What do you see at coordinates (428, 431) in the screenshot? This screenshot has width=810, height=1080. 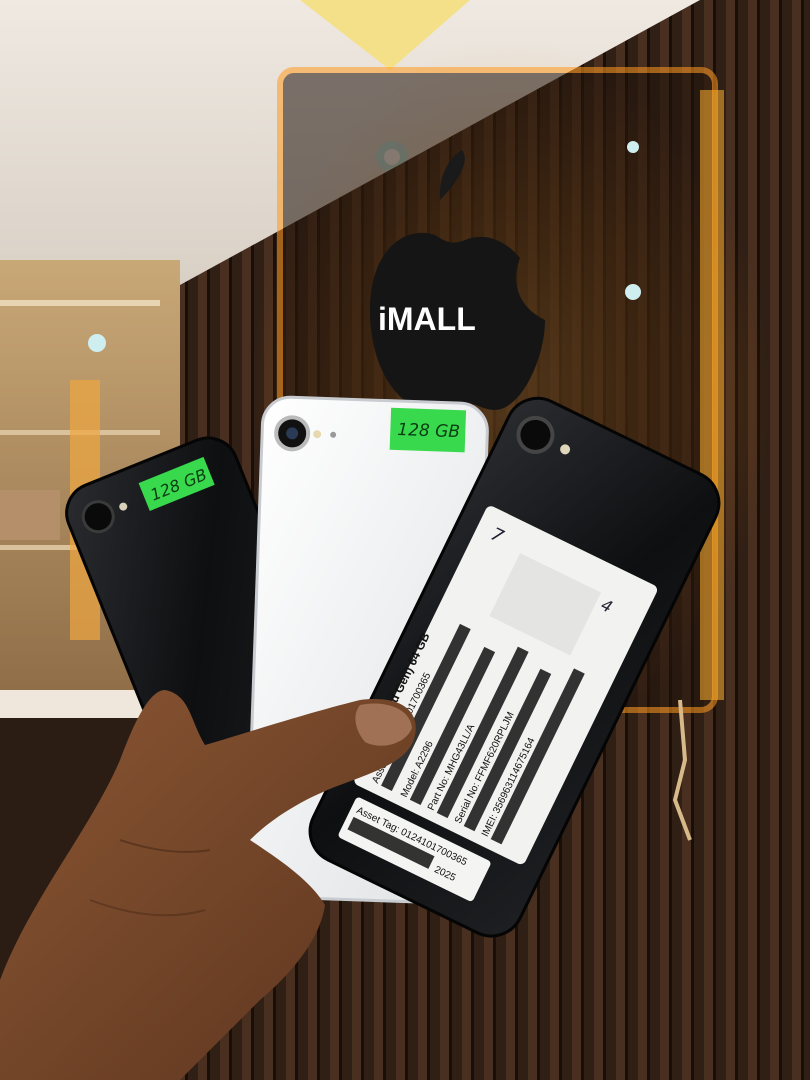 I see `storage-sticker-text: 128 GB` at bounding box center [428, 431].